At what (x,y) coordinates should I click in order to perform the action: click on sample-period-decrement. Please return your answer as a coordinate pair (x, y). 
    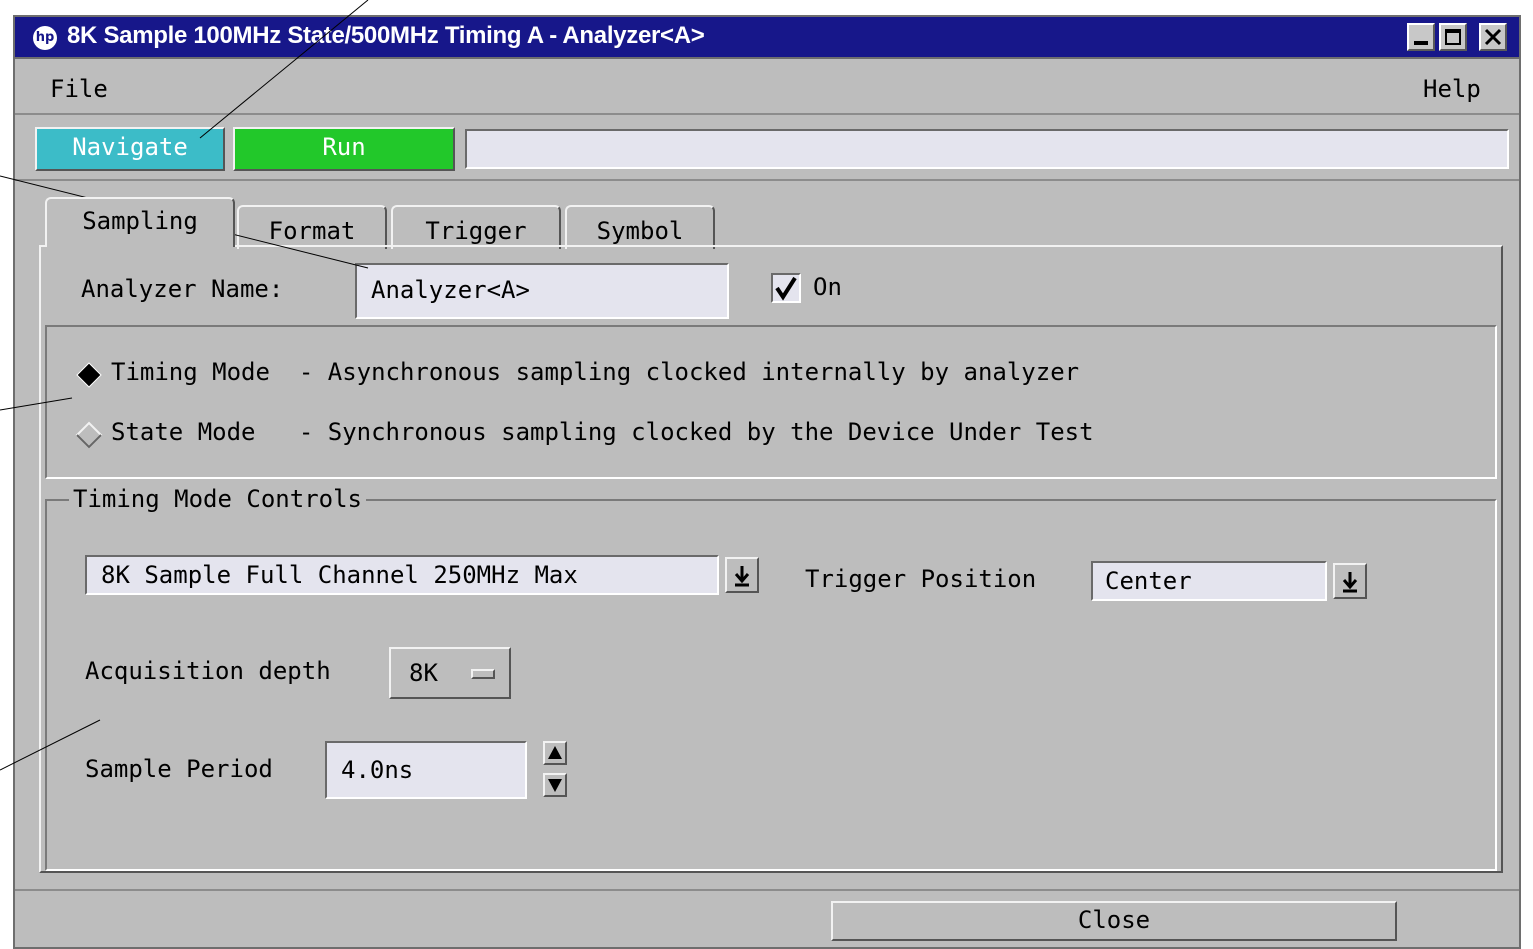
    Looking at the image, I should click on (555, 785).